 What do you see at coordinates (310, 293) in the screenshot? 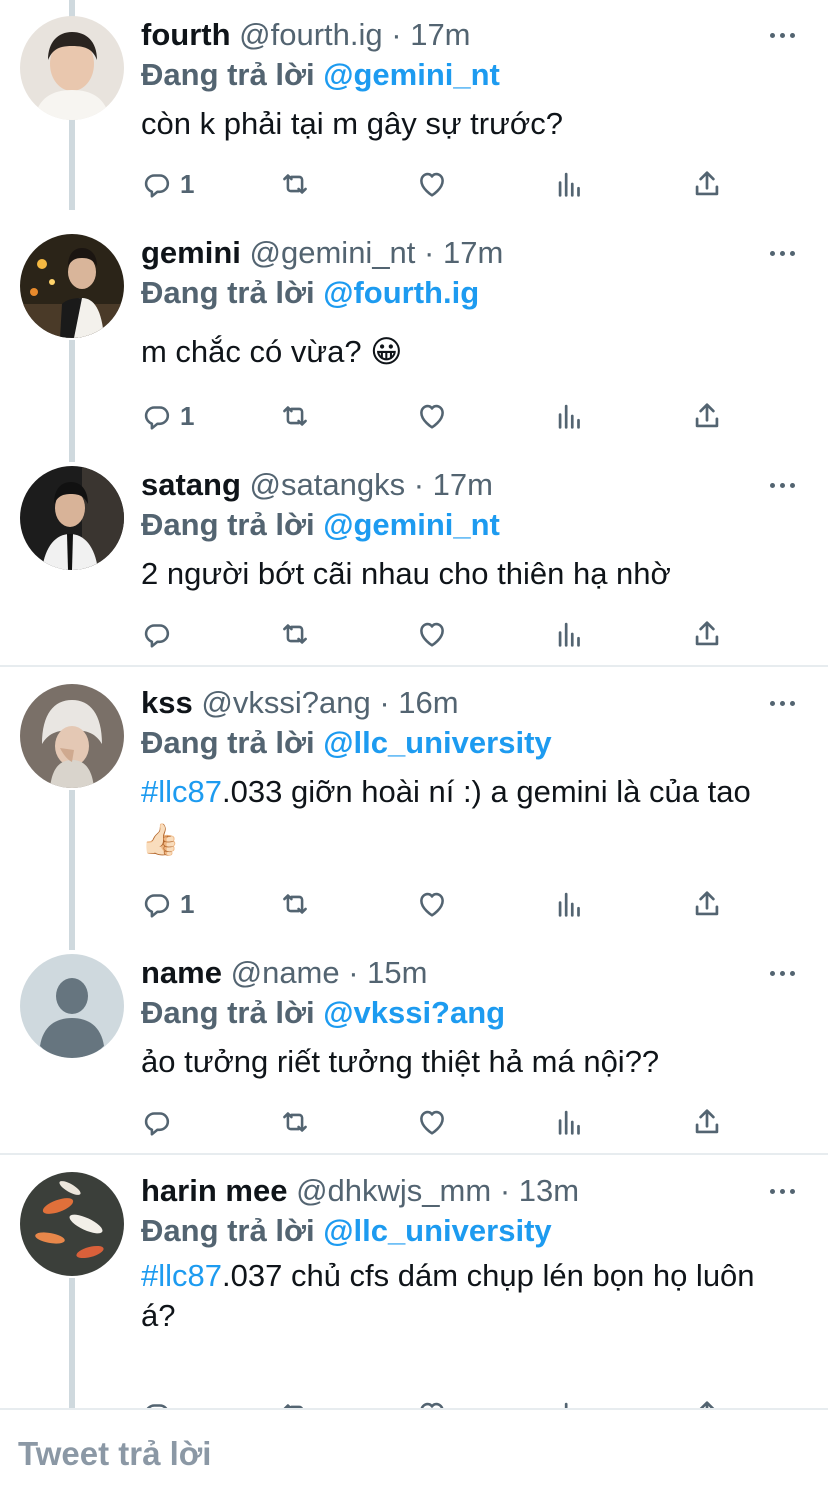
I see `replying-to: Đang trả lời @fourth.ig` at bounding box center [310, 293].